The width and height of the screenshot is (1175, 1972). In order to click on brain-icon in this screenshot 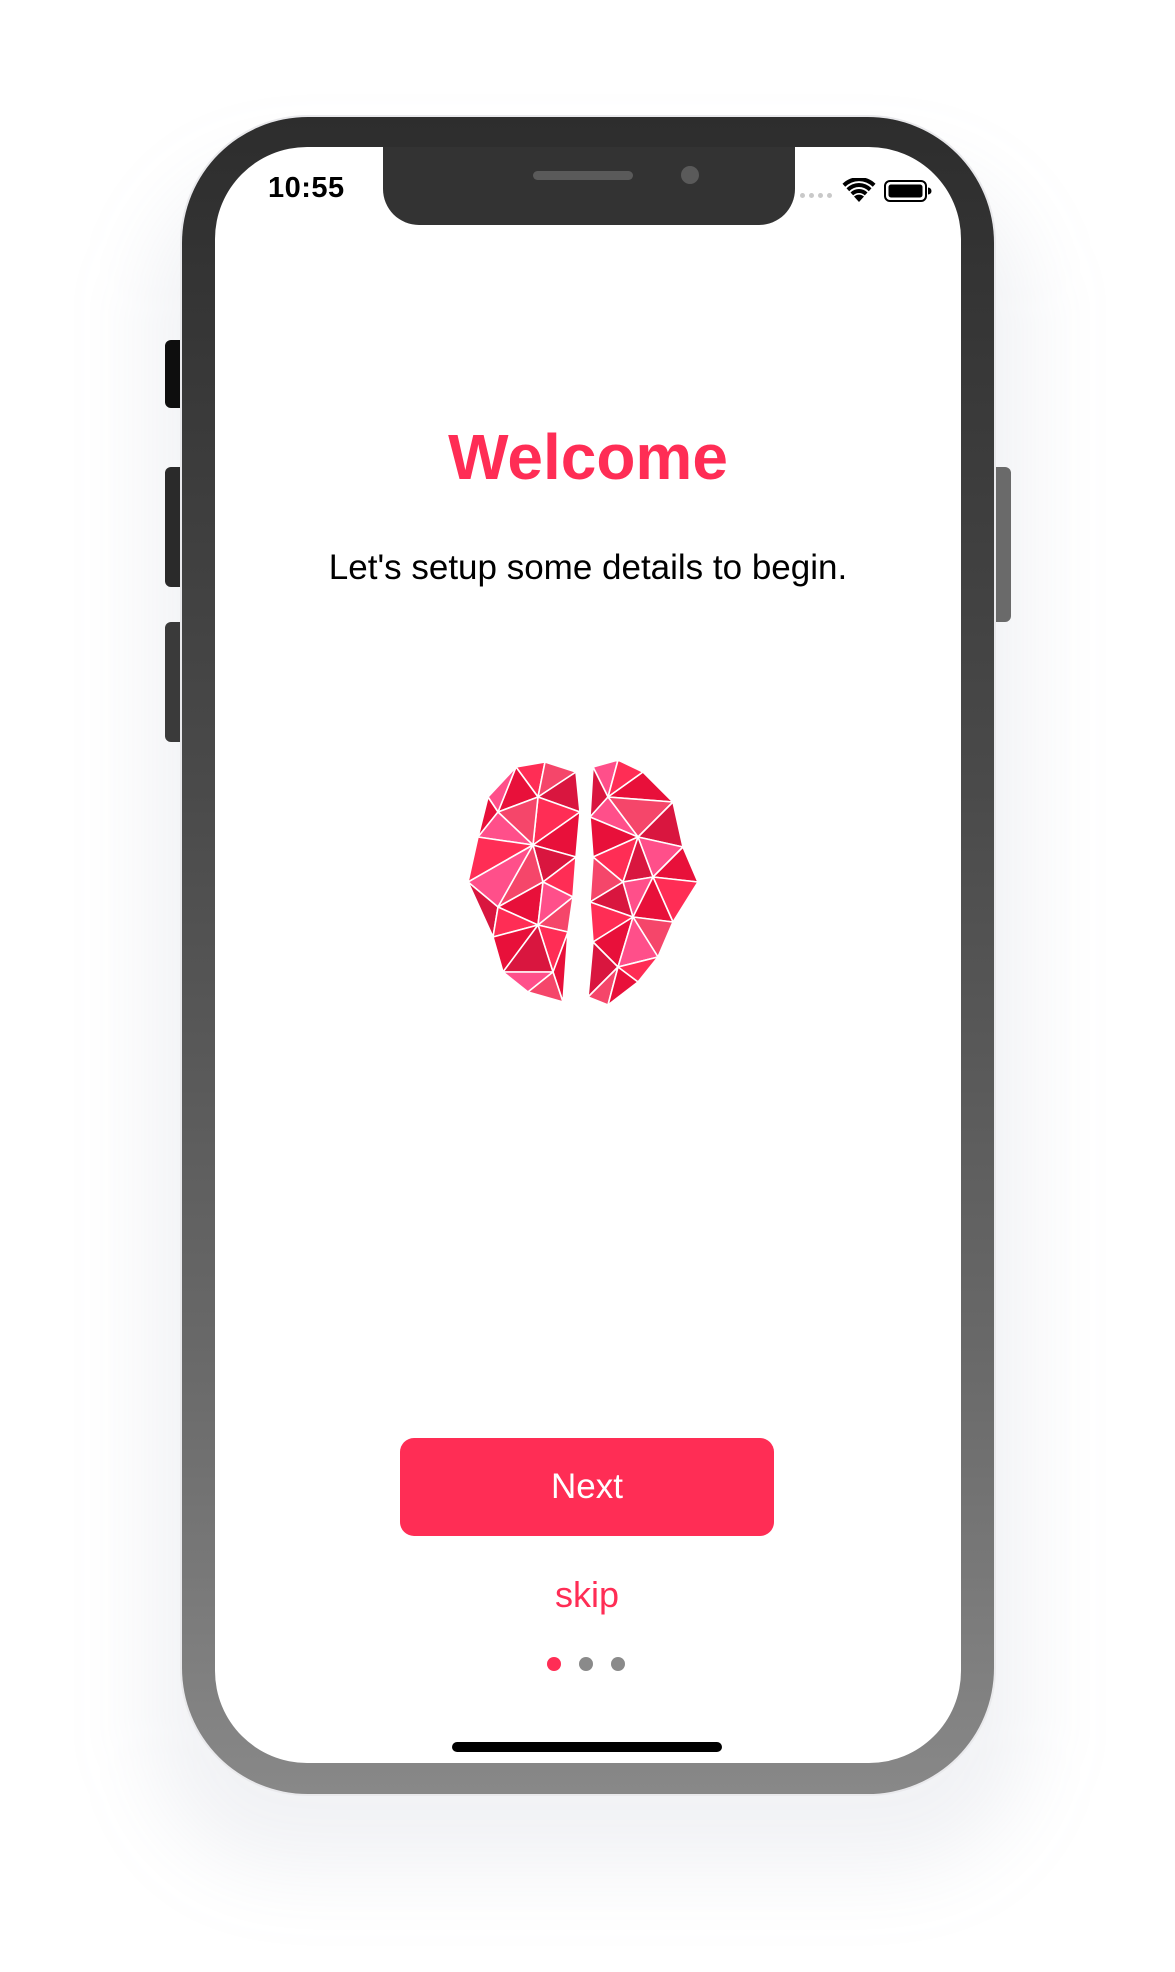, I will do `click(583, 882)`.